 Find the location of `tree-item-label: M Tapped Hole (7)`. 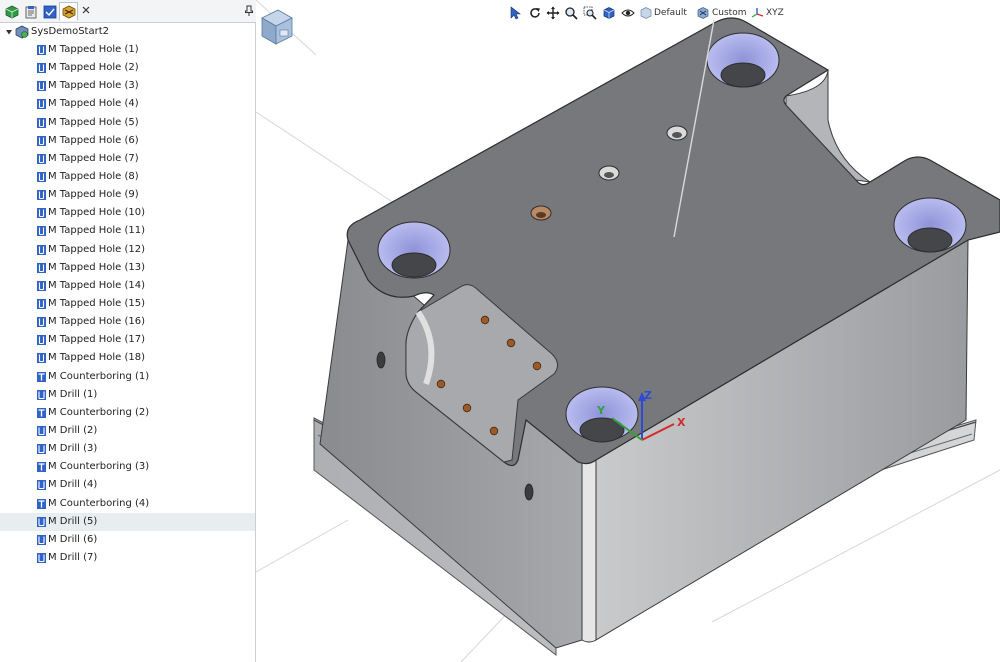

tree-item-label: M Tapped Hole (7) is located at coordinates (93, 158).